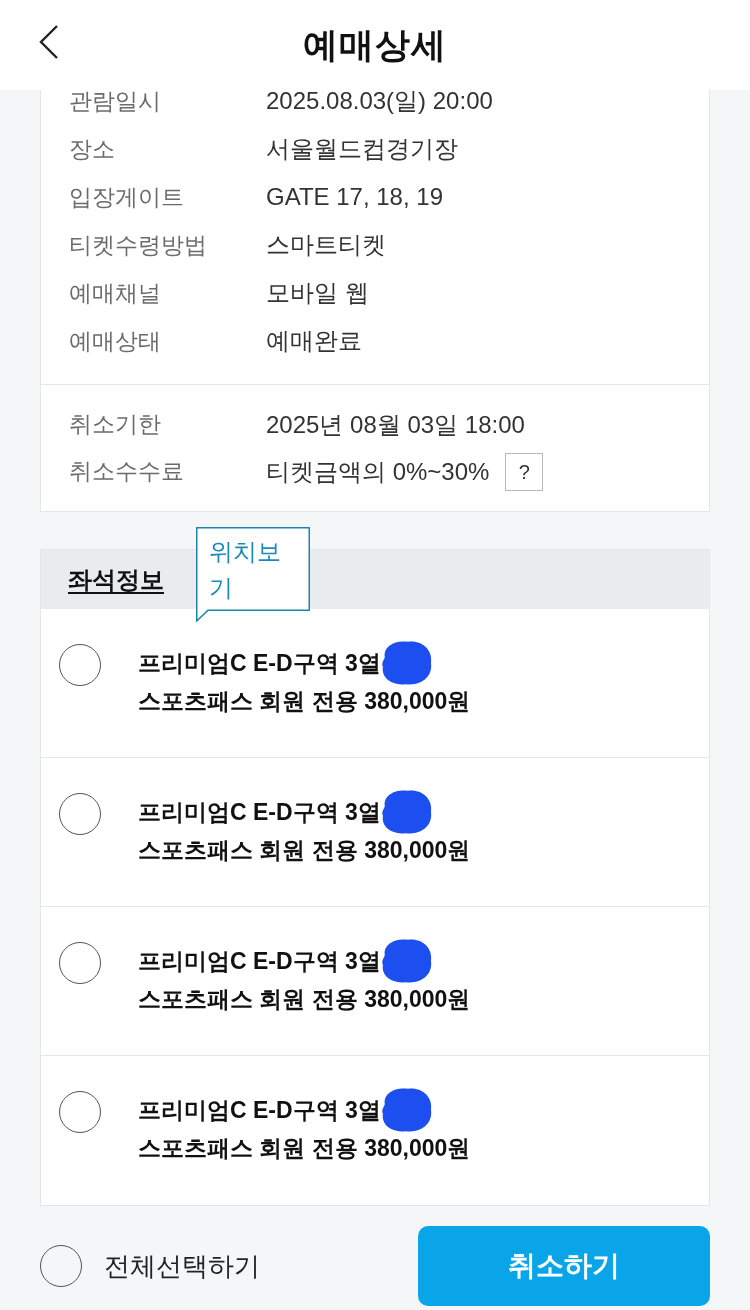  Describe the element at coordinates (138, 245) in the screenshot. I see `info-label: 티켓수령방법` at that location.